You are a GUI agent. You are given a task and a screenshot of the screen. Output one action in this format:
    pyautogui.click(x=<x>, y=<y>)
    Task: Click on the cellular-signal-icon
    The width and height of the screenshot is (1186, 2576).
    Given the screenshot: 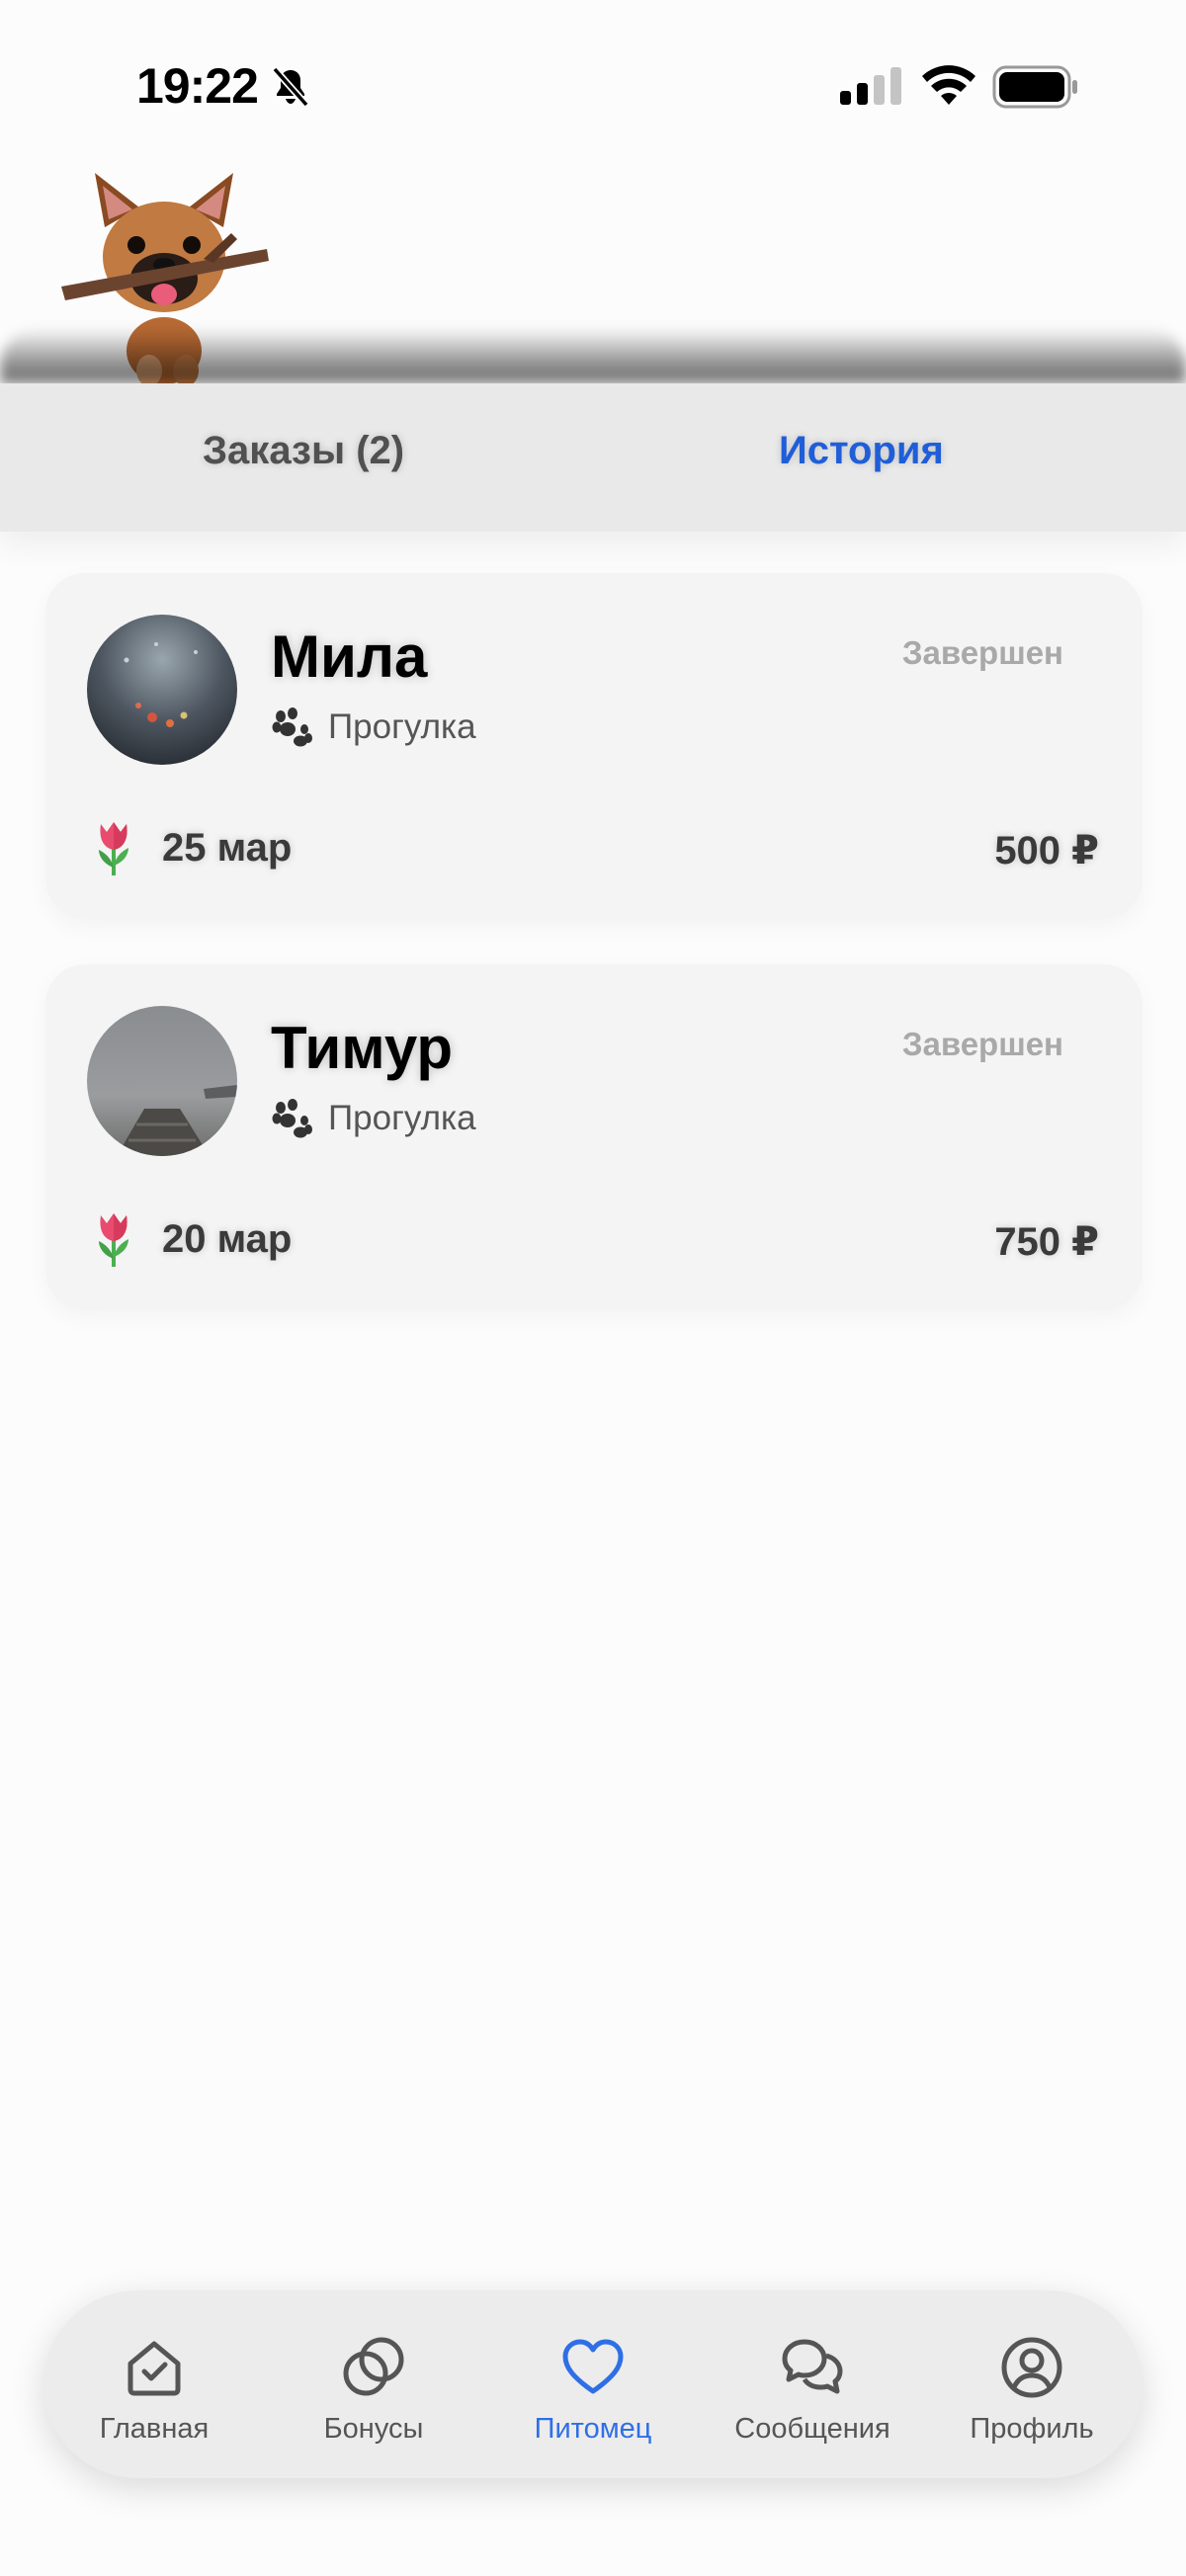 What is the action you would take?
    pyautogui.click(x=870, y=86)
    